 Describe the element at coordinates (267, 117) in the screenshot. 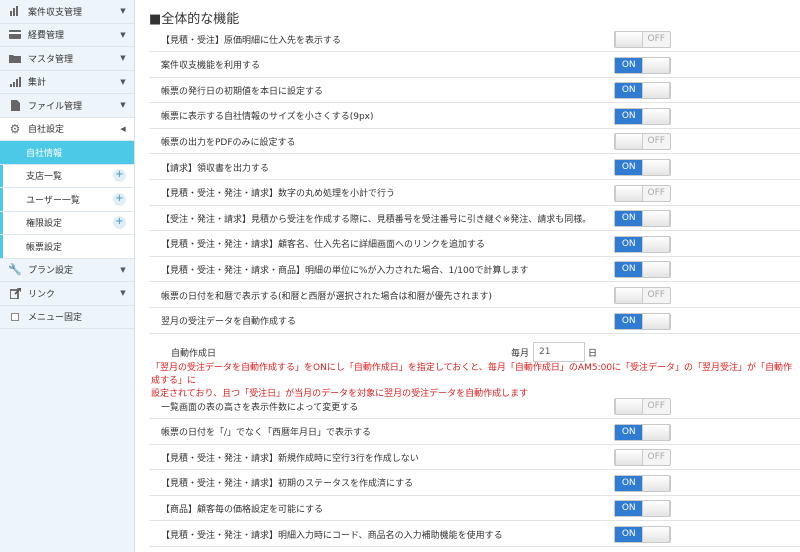

I see `setting-label: 帳票に表示する自社情報のサイズを小さくする(9px)` at that location.